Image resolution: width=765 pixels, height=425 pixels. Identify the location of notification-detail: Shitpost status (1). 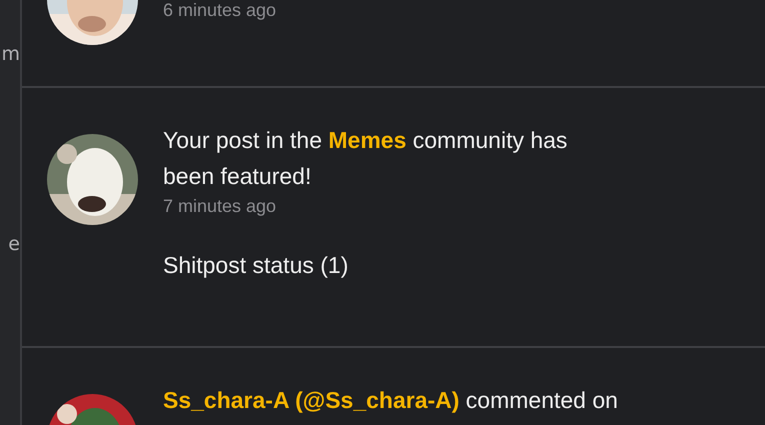
(256, 265).